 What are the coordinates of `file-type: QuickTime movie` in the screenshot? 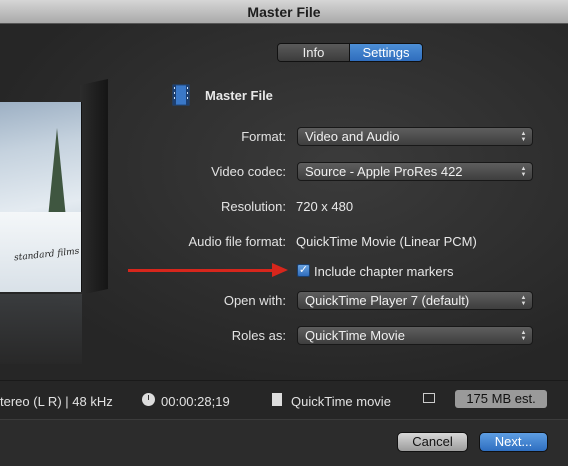 It's located at (341, 401).